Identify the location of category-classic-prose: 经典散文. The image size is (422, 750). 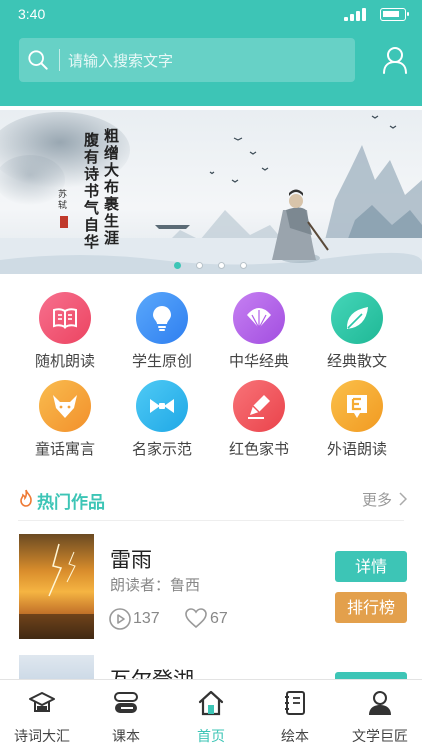
(357, 331).